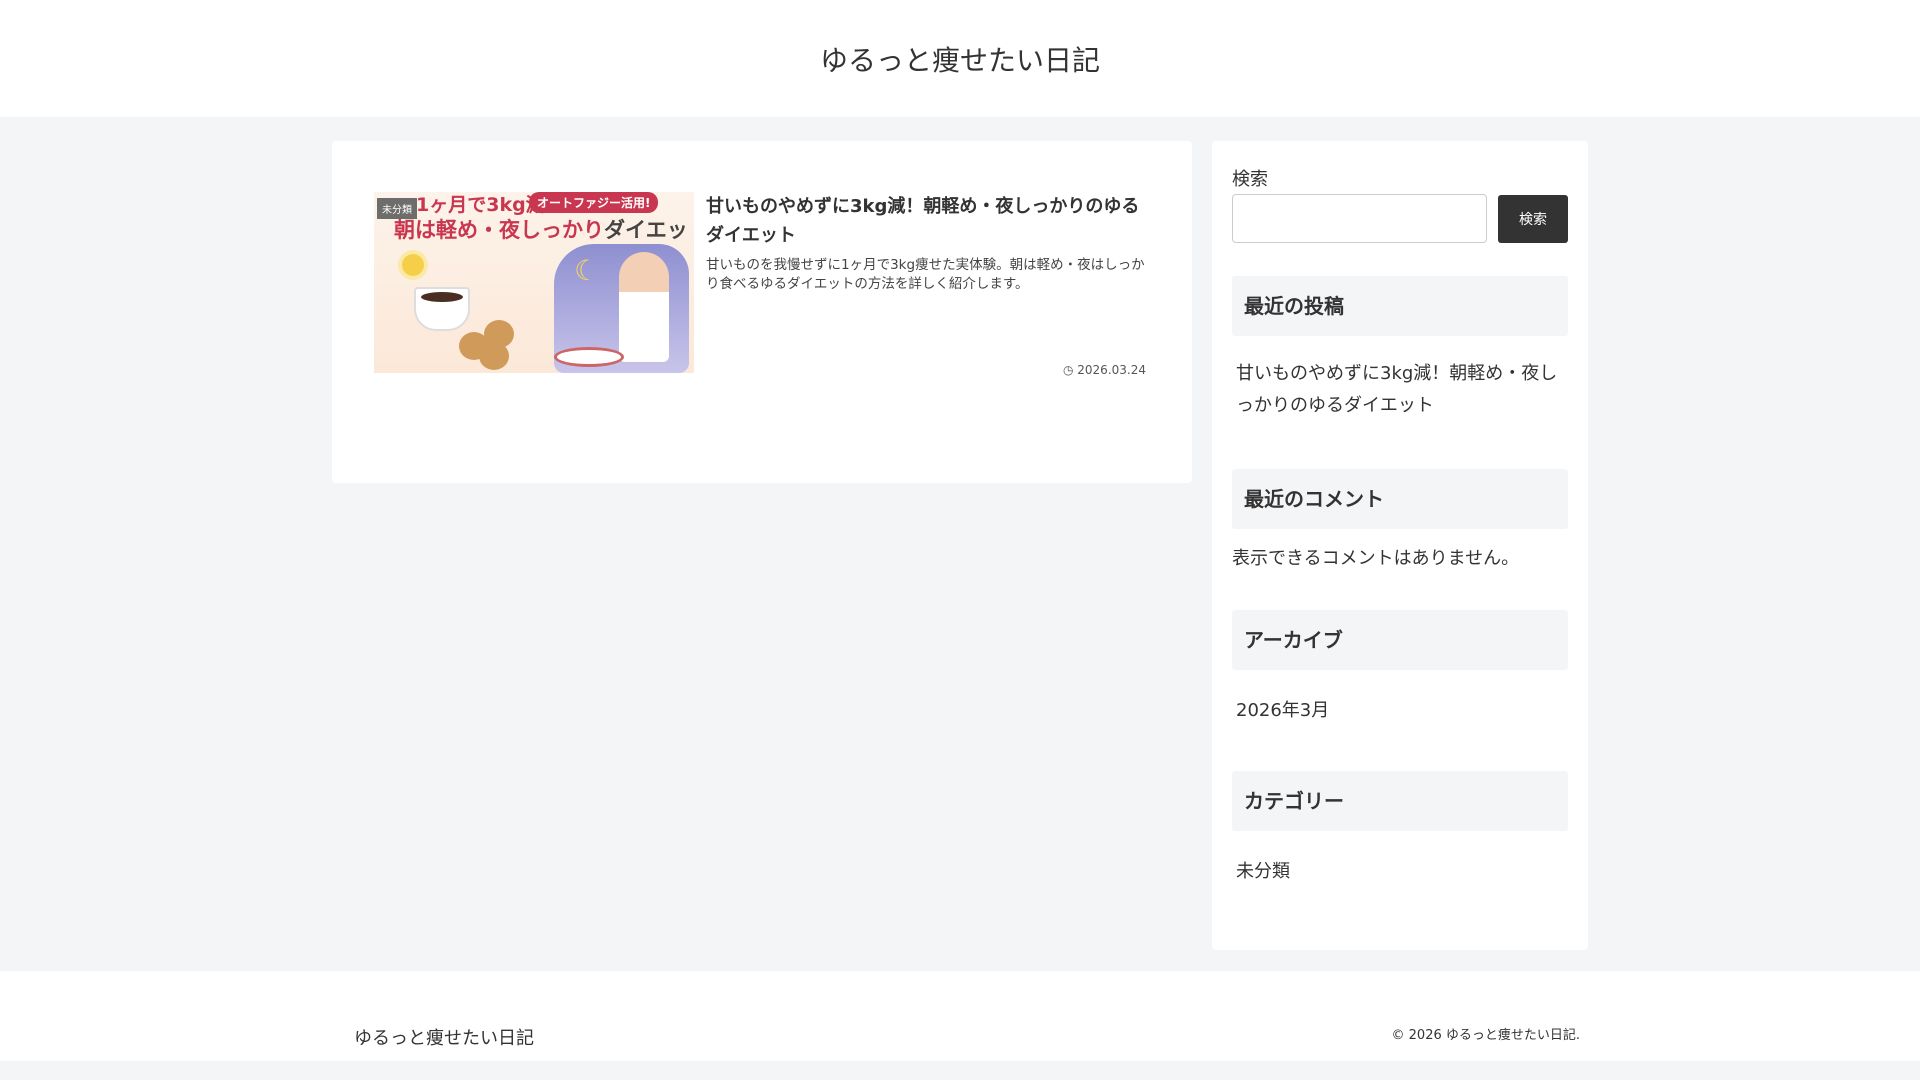 Image resolution: width=1920 pixels, height=1080 pixels. What do you see at coordinates (1111, 370) in the screenshot?
I see `post-date-text: 2026.03.24` at bounding box center [1111, 370].